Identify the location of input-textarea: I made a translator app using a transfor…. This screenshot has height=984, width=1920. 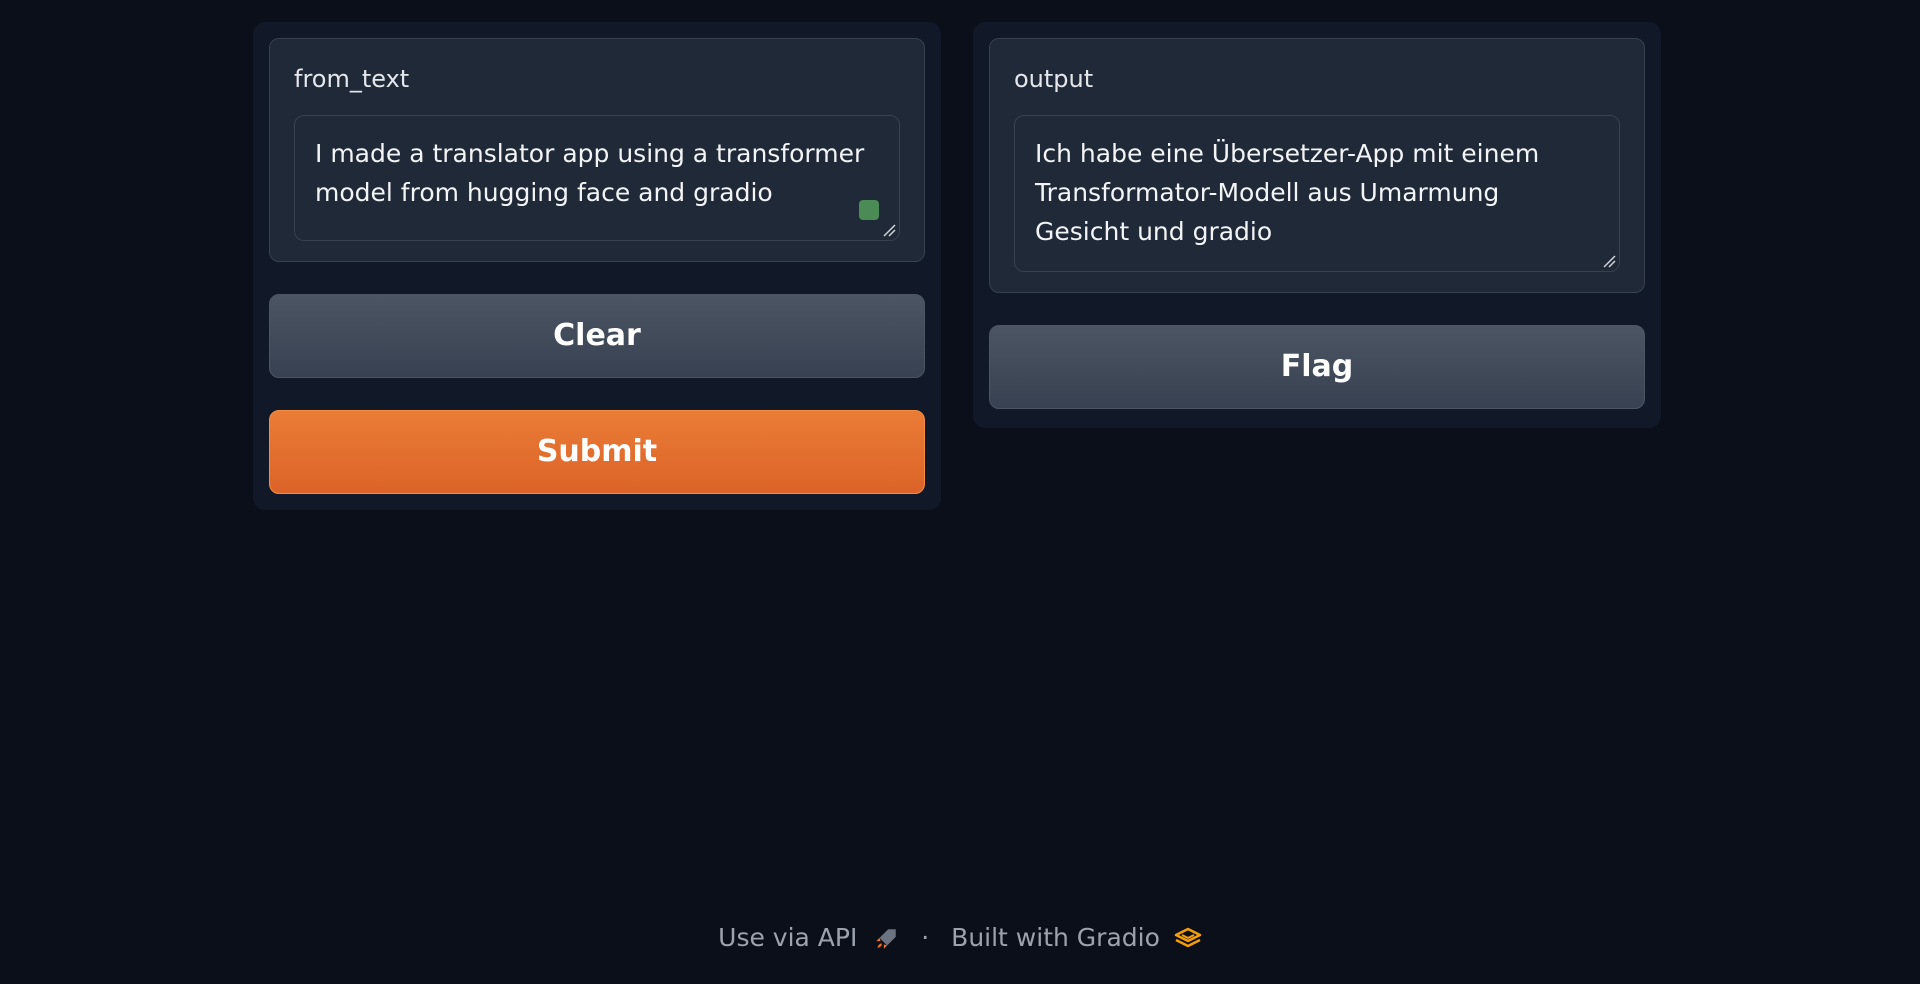
(597, 178).